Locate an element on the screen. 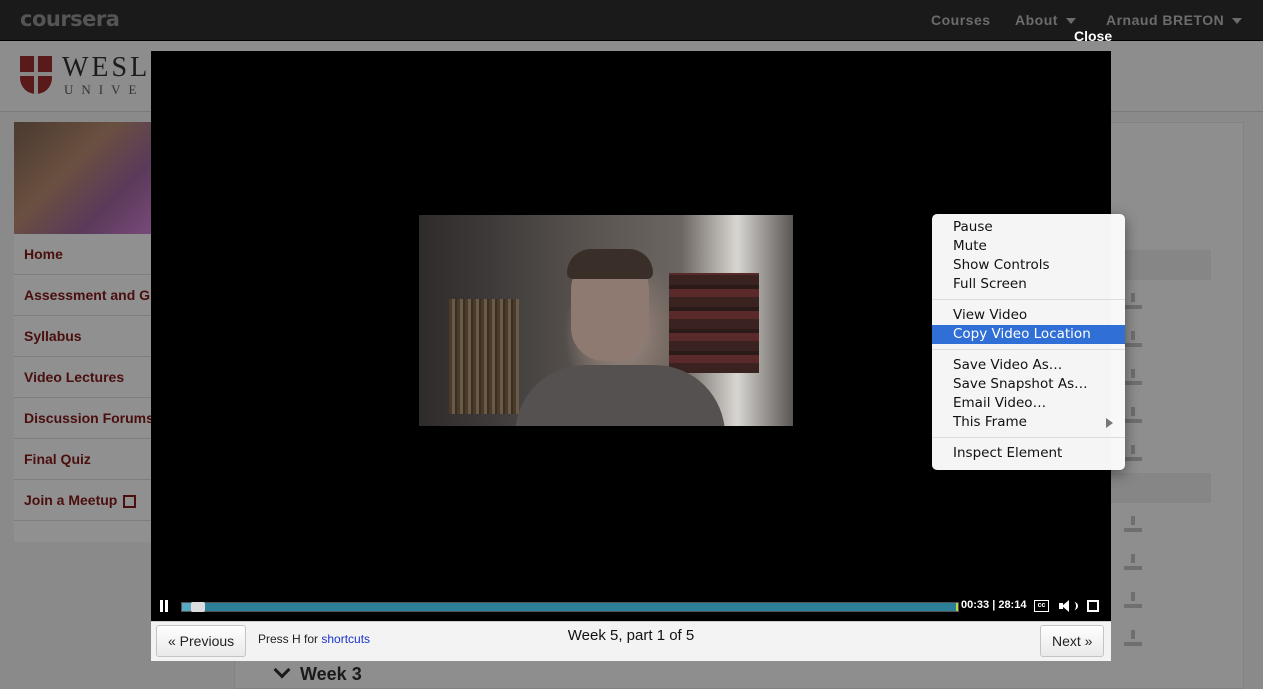  menu-item-mute: Mute is located at coordinates (1028, 246).